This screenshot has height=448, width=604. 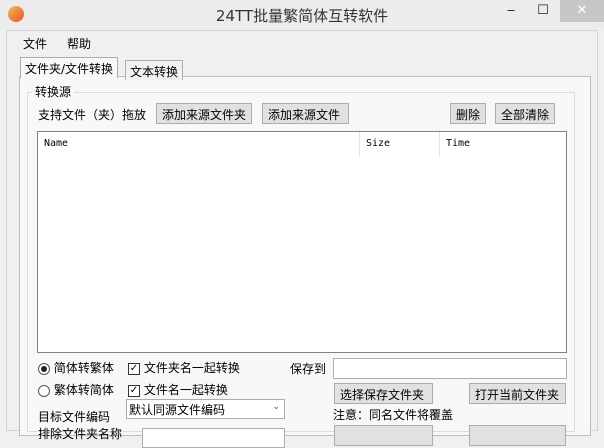 What do you see at coordinates (517, 393) in the screenshot?
I see `open-folder-button: 打开当前文件夹` at bounding box center [517, 393].